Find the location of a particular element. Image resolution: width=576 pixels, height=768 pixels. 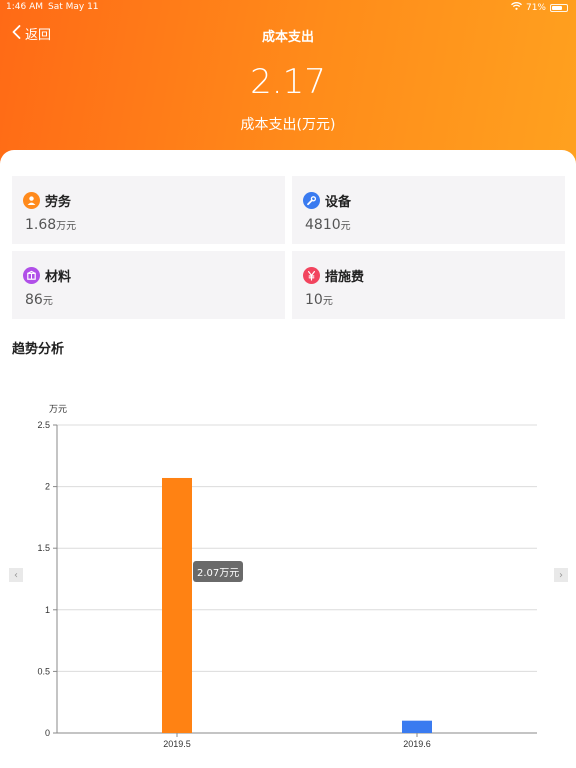

chart-next-button: › is located at coordinates (561, 575).